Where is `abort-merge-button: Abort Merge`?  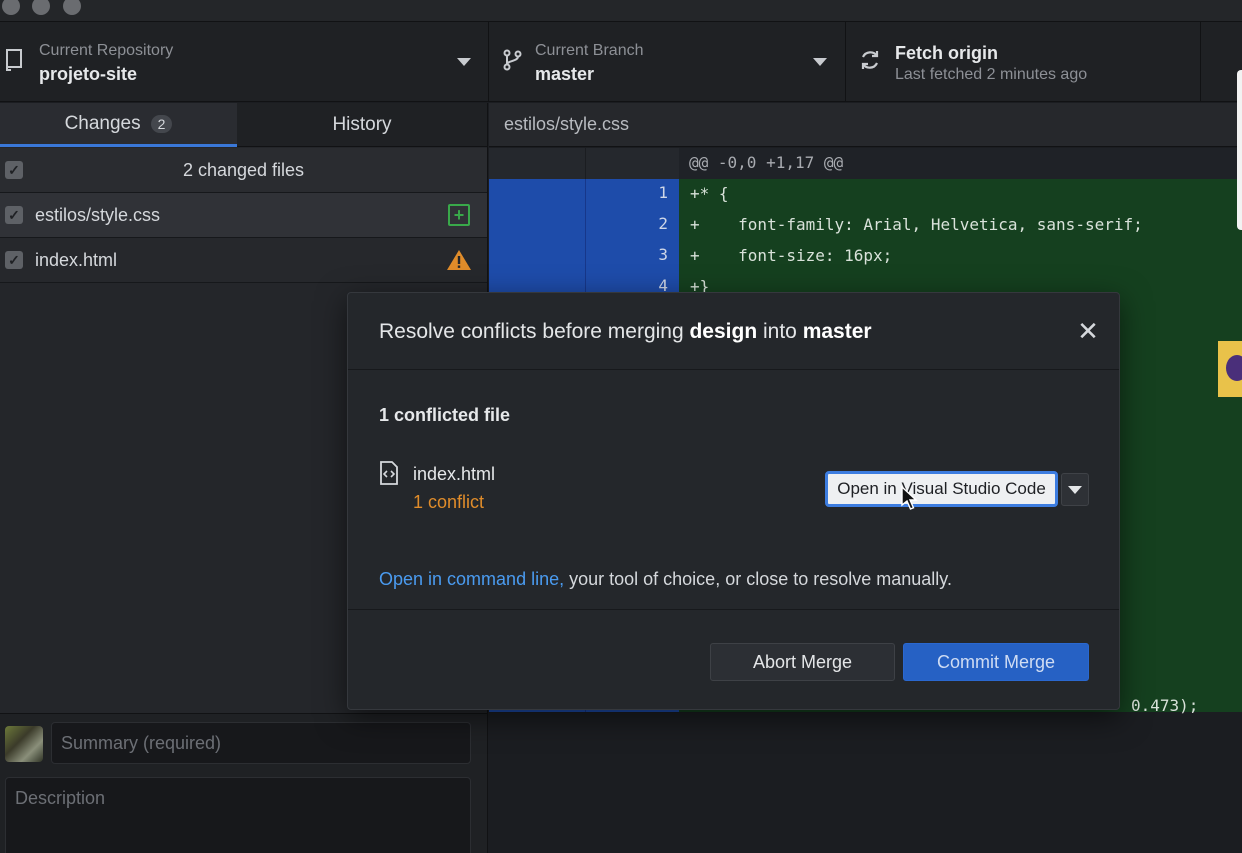 abort-merge-button: Abort Merge is located at coordinates (802, 662).